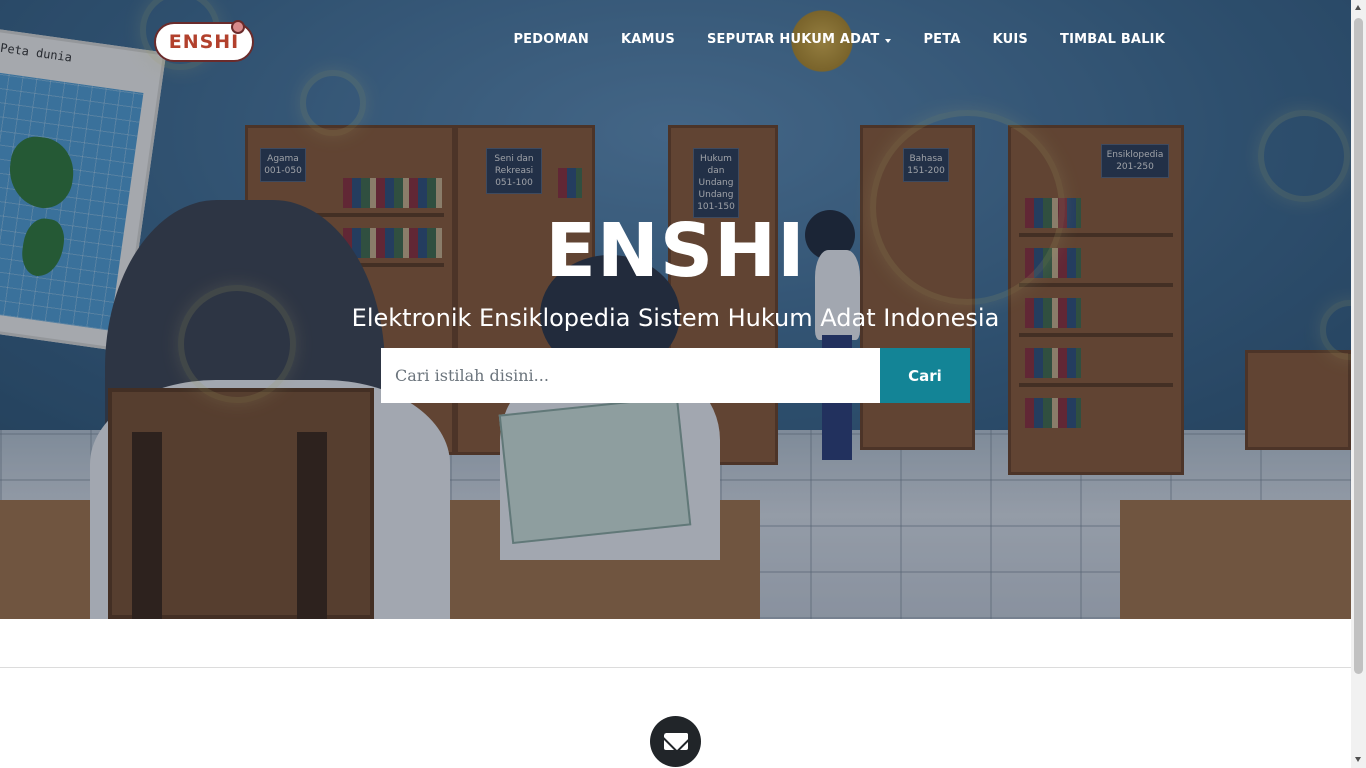  Describe the element at coordinates (925, 375) in the screenshot. I see `search-button: Cari` at that location.